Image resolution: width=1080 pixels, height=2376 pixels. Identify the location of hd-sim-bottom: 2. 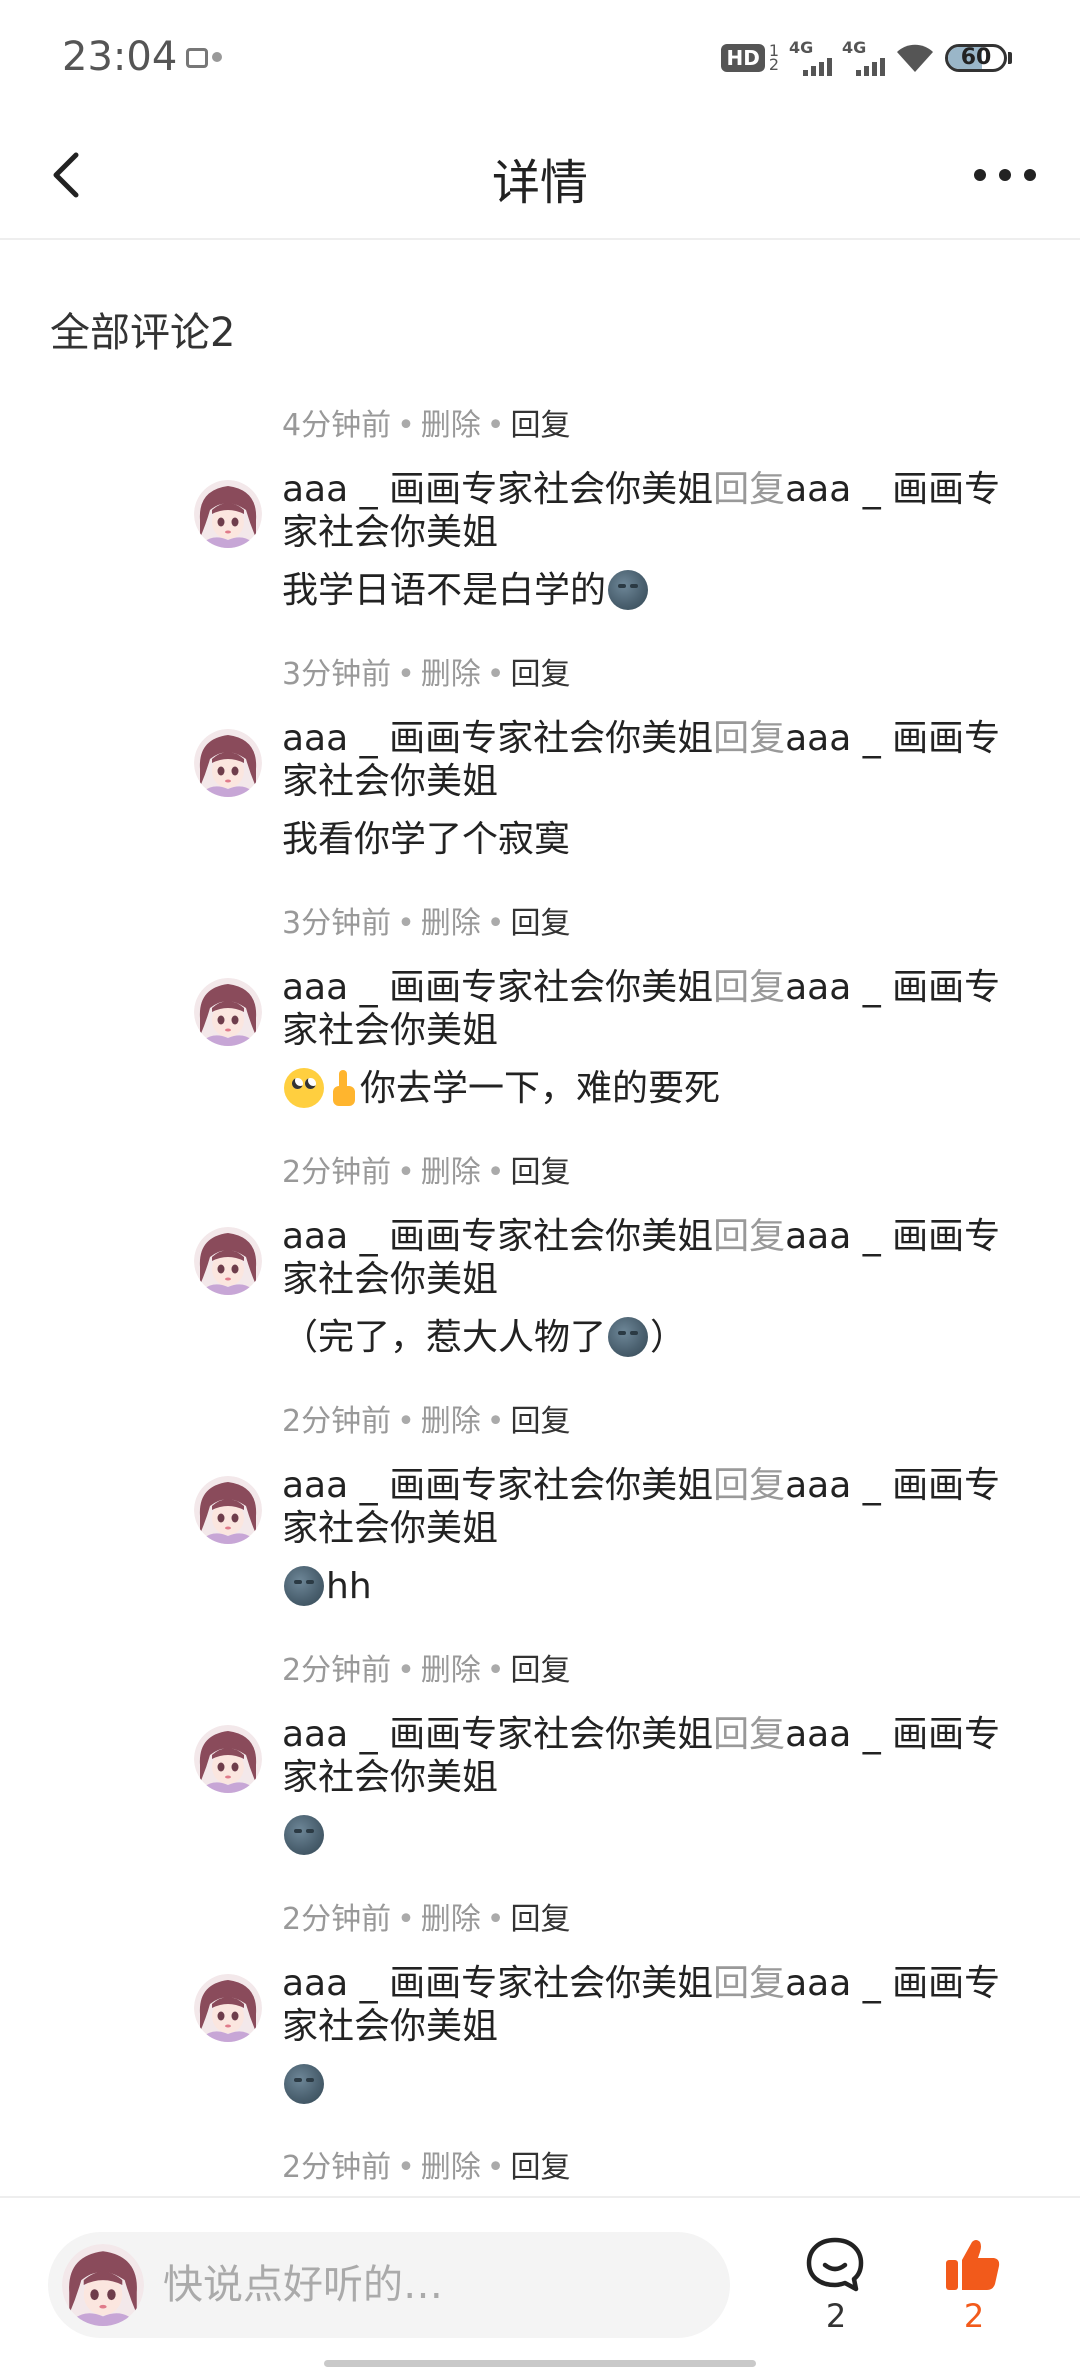
(773, 64).